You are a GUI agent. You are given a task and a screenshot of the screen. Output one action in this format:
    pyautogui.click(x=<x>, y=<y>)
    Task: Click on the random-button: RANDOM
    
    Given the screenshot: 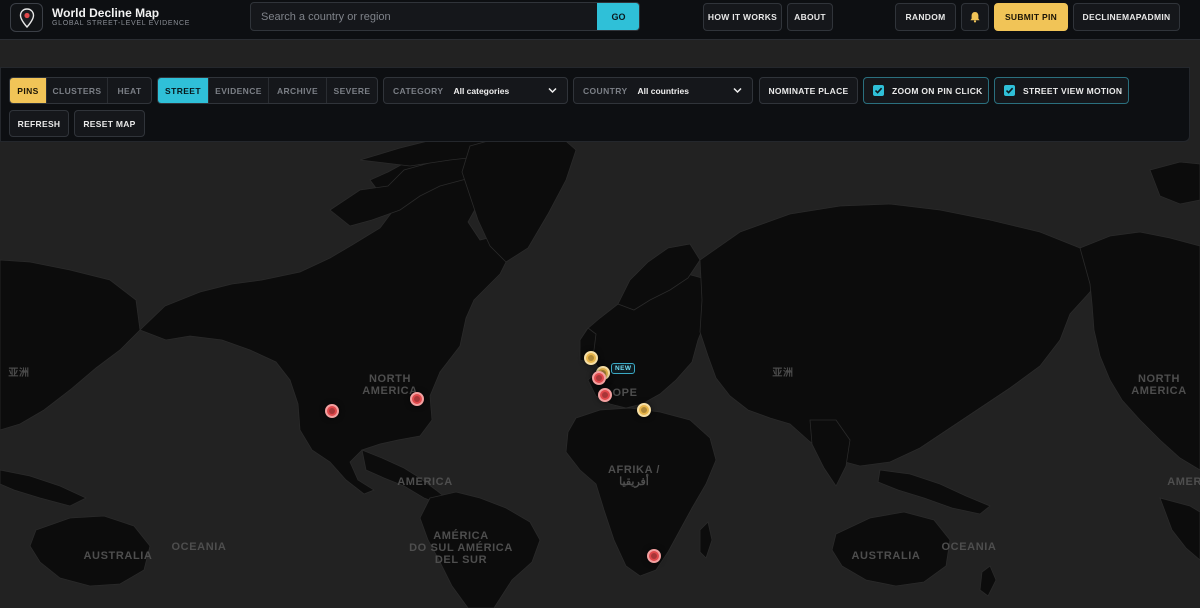 What is the action you would take?
    pyautogui.click(x=925, y=17)
    